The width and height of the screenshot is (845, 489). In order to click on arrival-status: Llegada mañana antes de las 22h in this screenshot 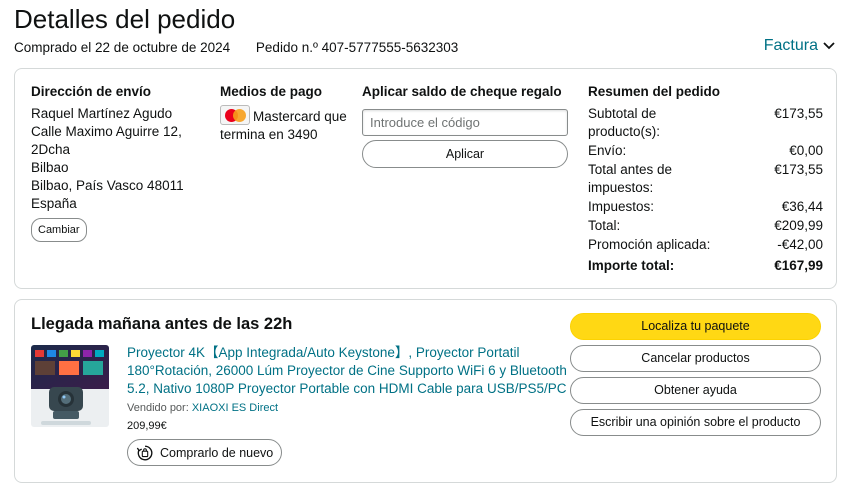, I will do `click(162, 324)`.